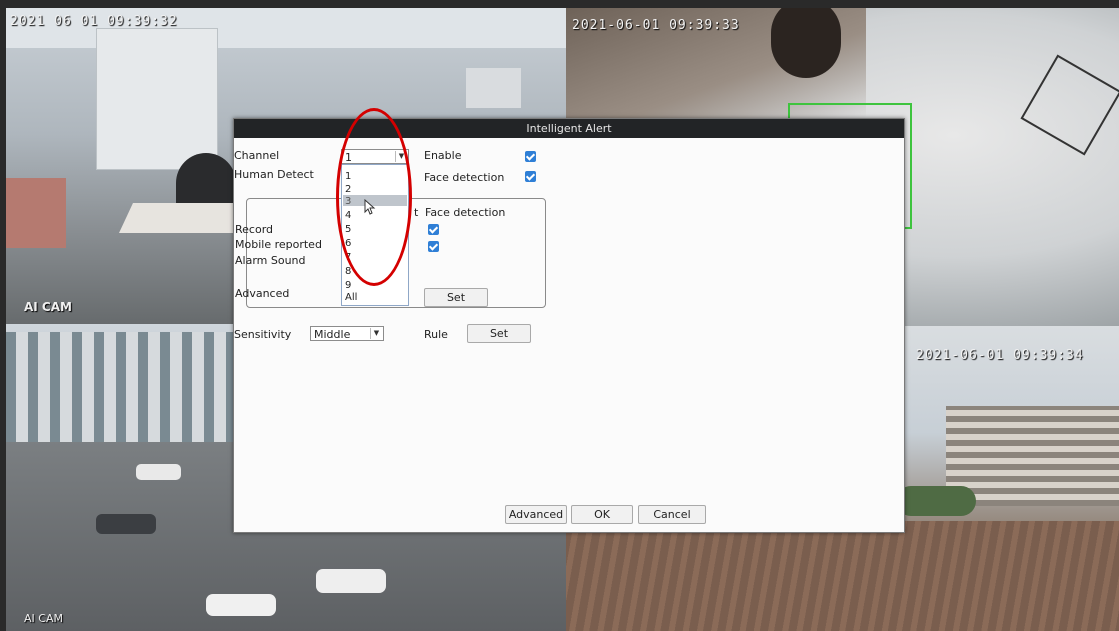 The image size is (1119, 631). Describe the element at coordinates (499, 333) in the screenshot. I see `rule-set-button: Set` at that location.